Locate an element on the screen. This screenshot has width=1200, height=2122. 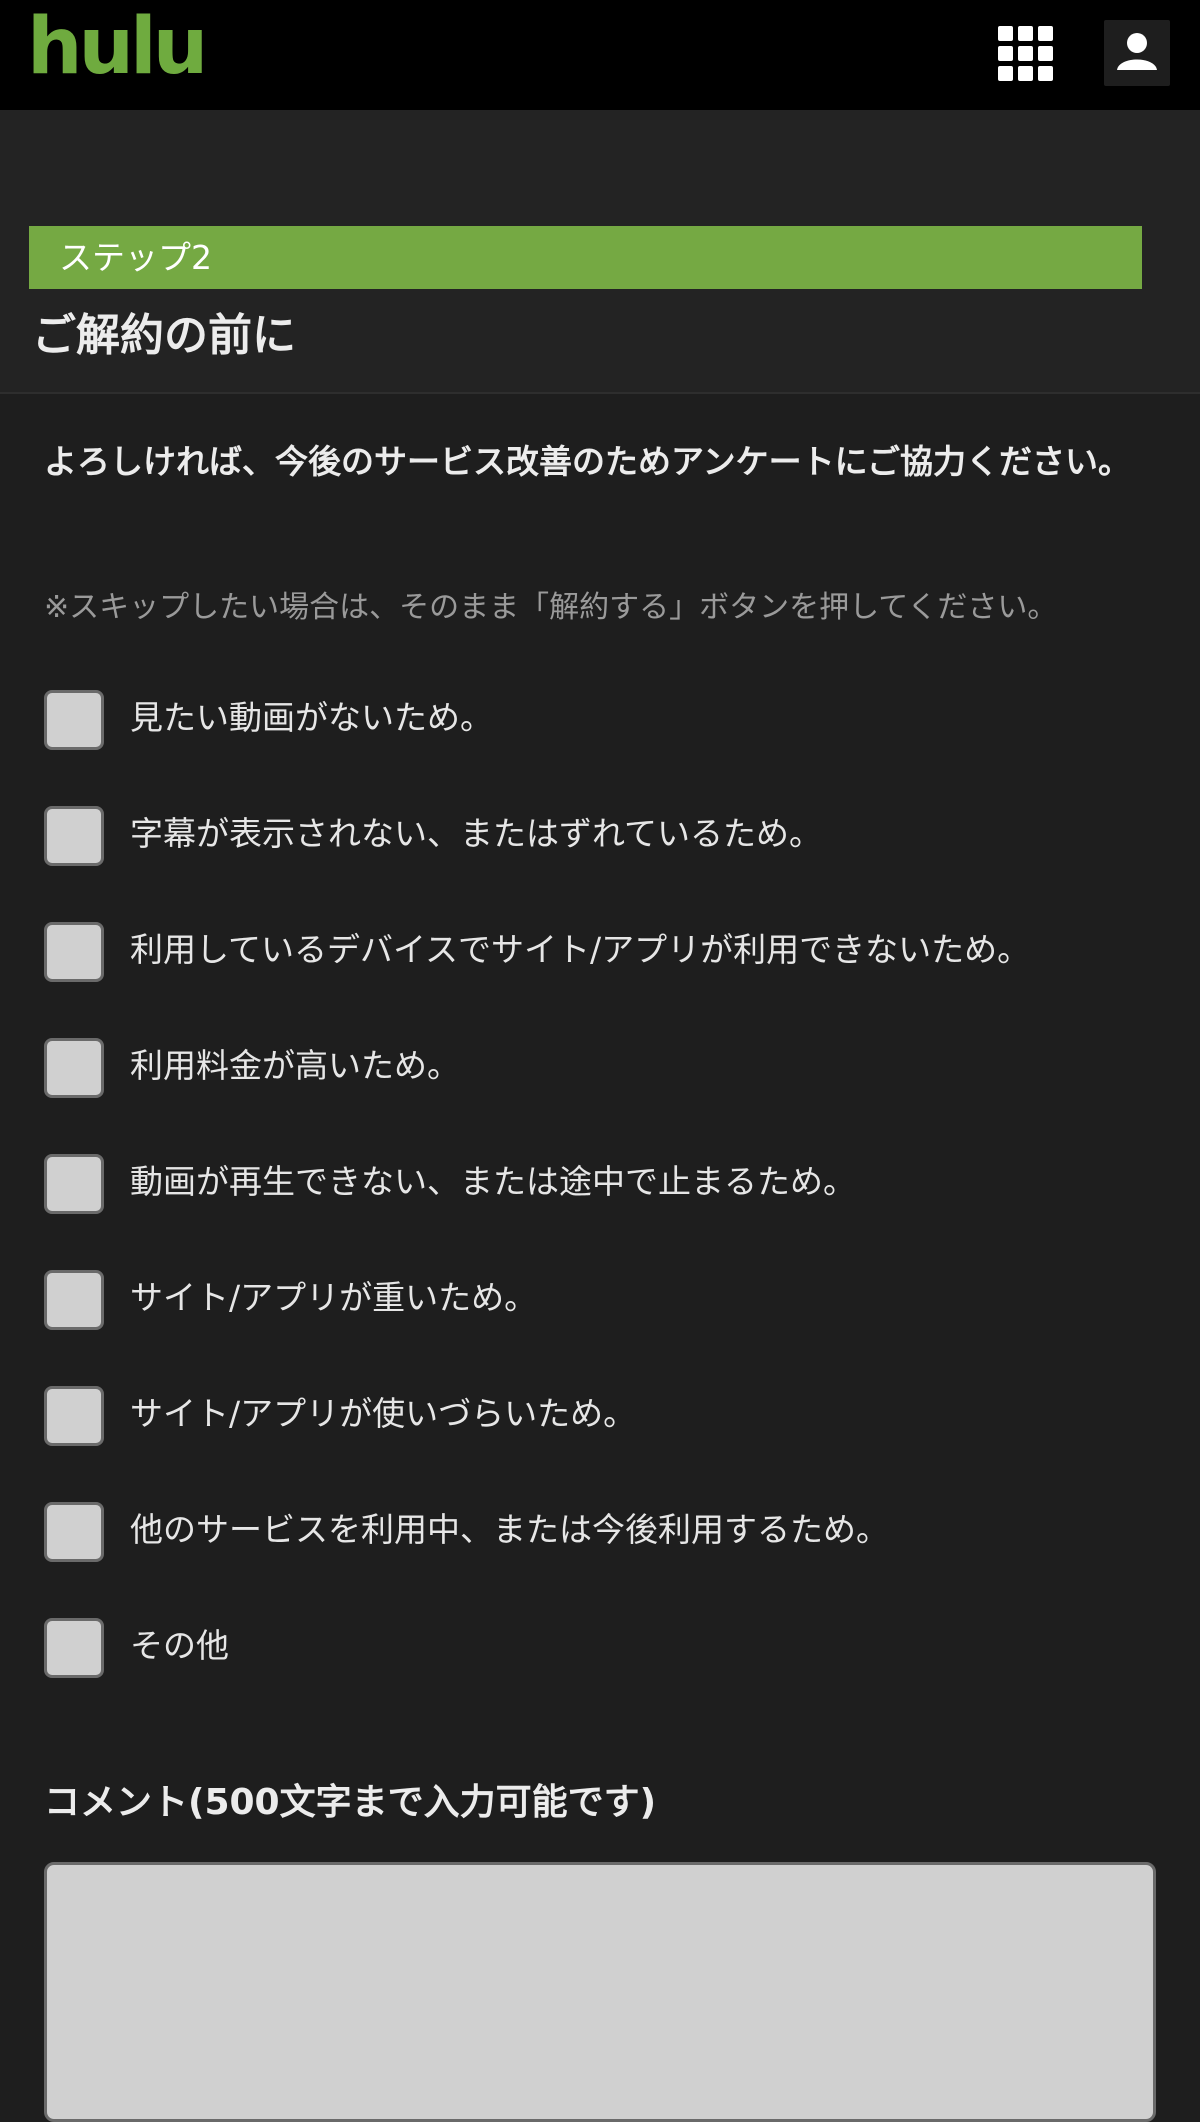
survey-intro: よろしければ、今後のサービス改善のためアンケートにご協力ください。 is located at coordinates (588, 461).